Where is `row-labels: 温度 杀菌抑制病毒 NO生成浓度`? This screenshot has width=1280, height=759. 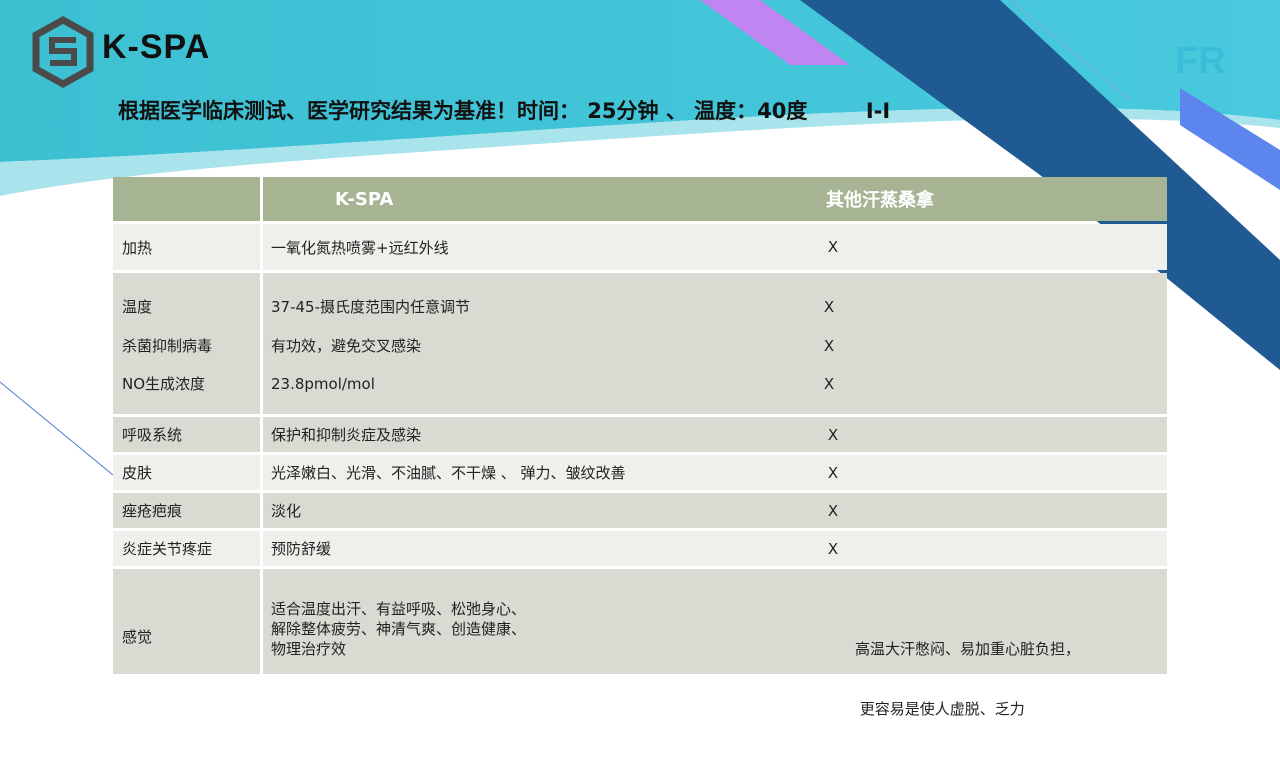
row-labels: 温度 杀菌抑制病毒 NO生成浓度 is located at coordinates (186, 343).